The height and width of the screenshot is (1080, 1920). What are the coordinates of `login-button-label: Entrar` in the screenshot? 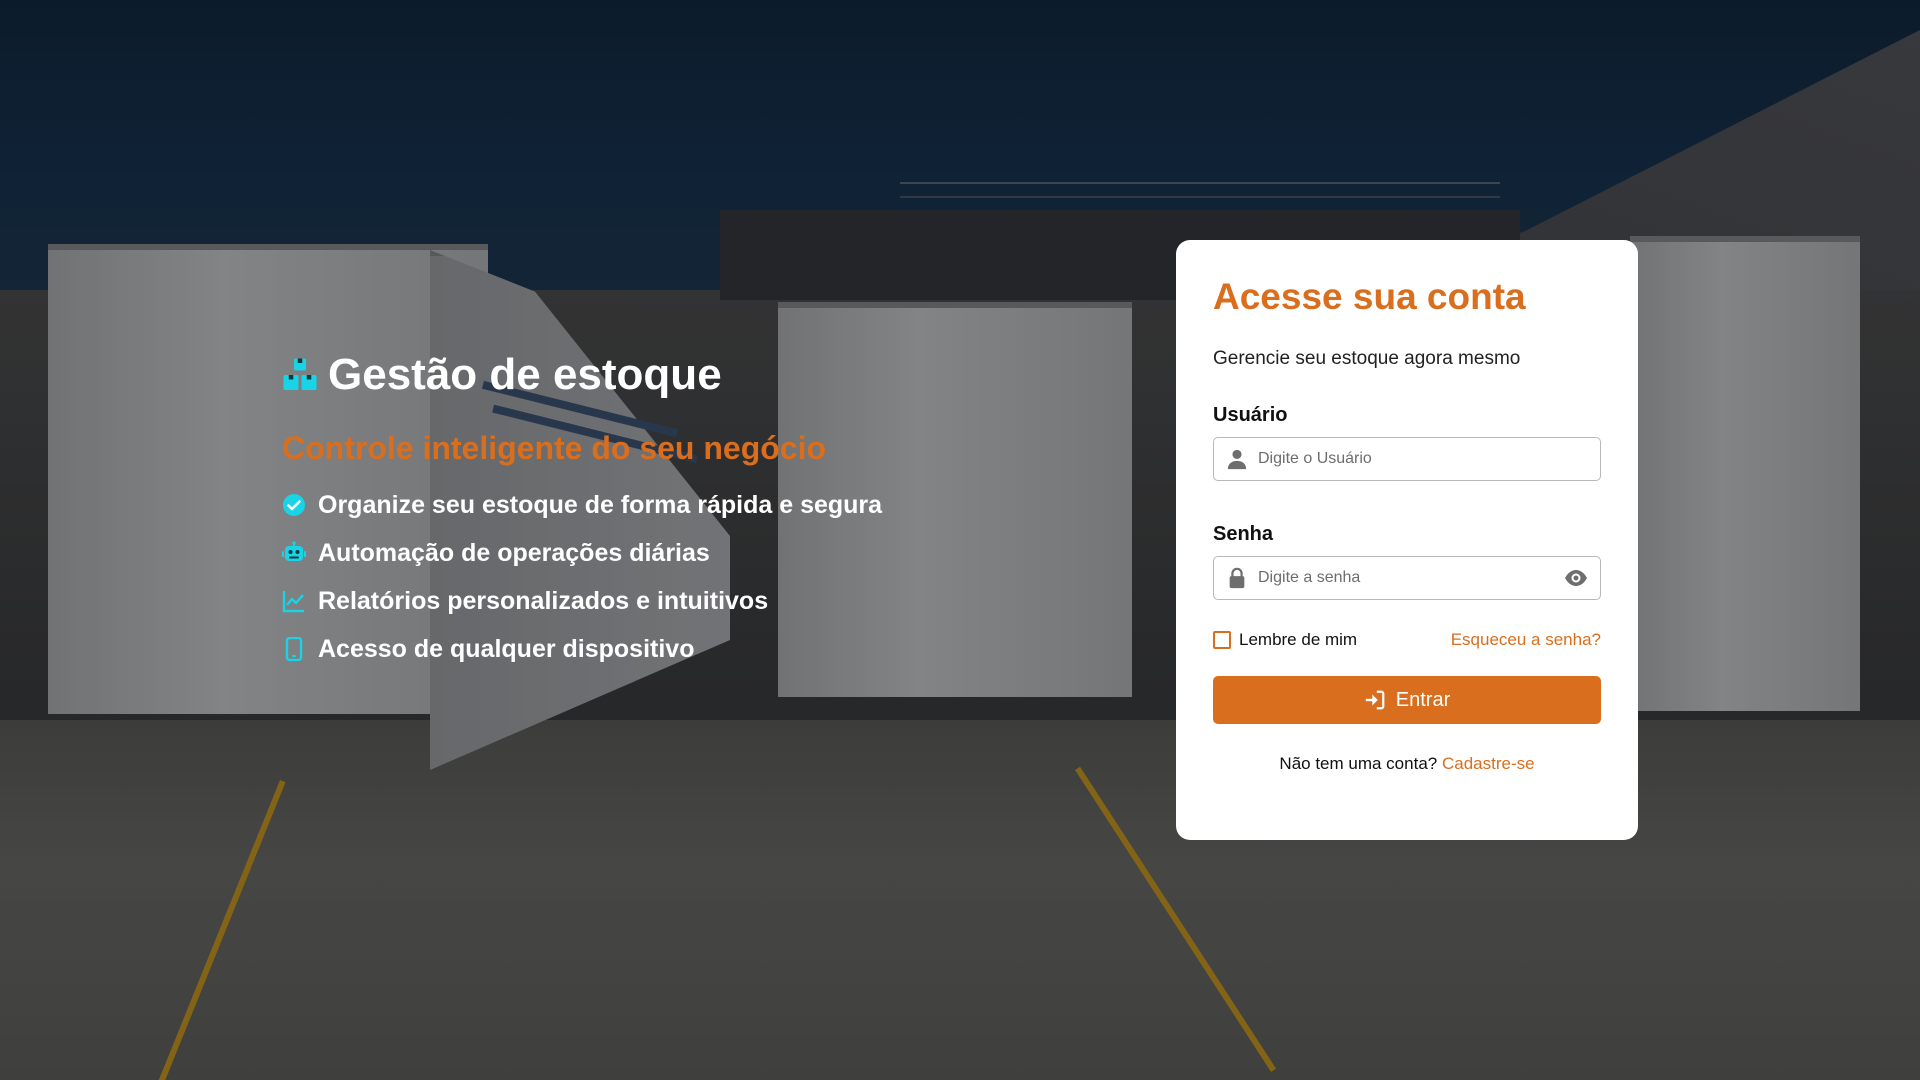 It's located at (1423, 699).